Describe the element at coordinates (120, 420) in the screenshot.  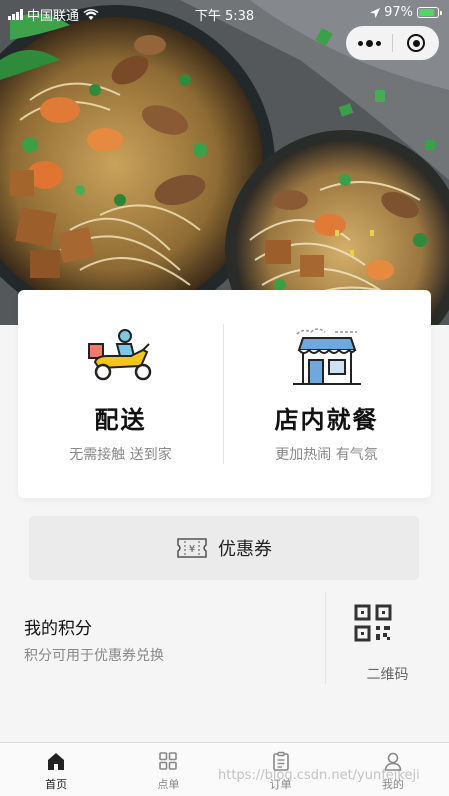
I see `delivery-title: 配送` at that location.